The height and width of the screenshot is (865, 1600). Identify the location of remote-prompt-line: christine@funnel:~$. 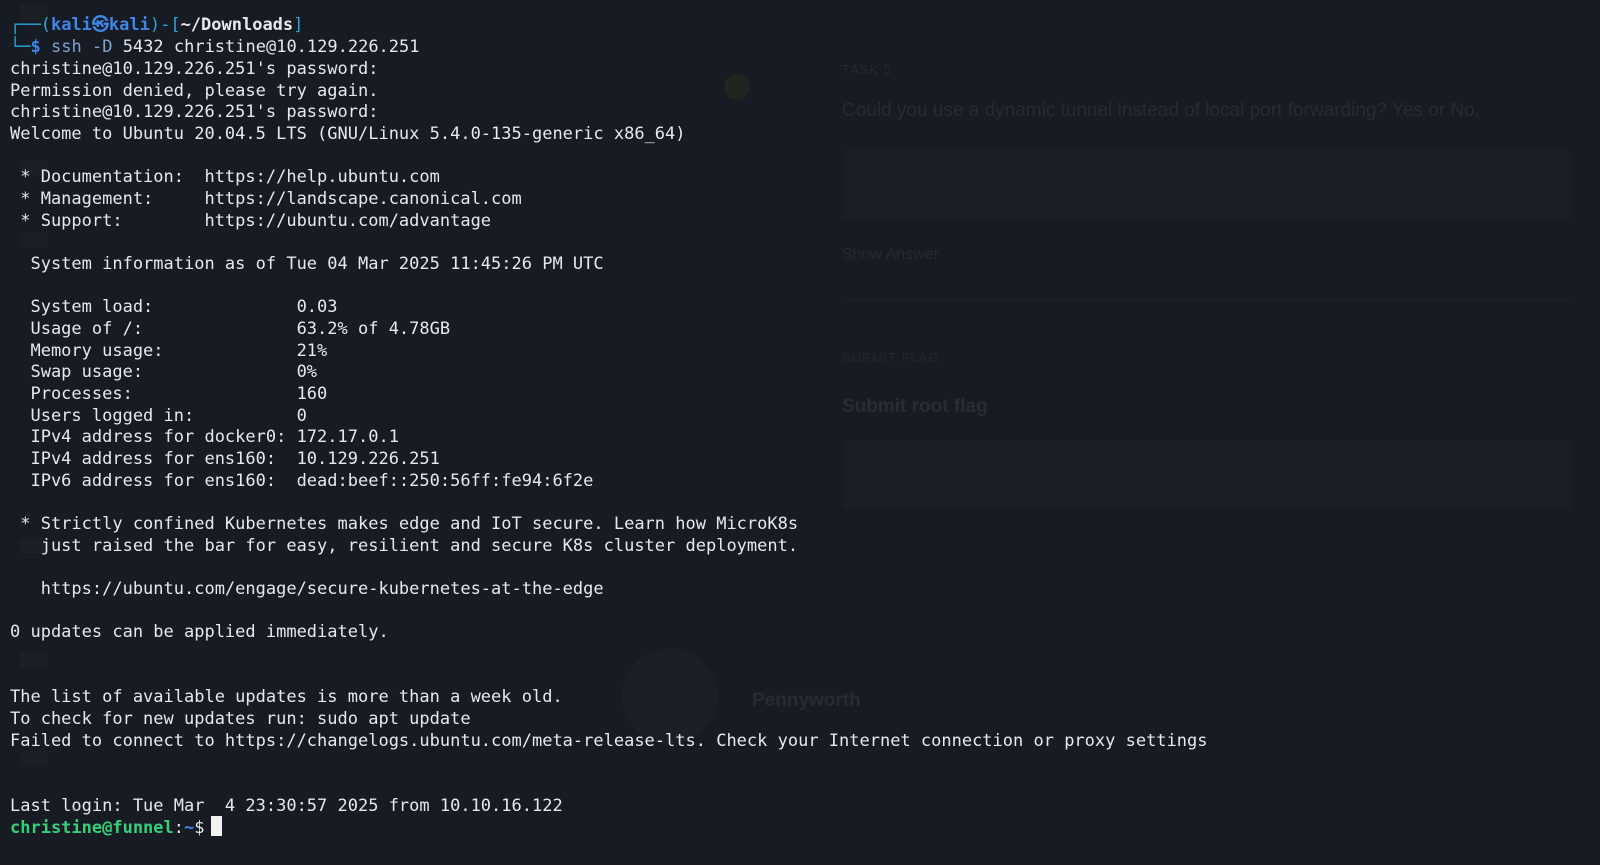
(116, 827).